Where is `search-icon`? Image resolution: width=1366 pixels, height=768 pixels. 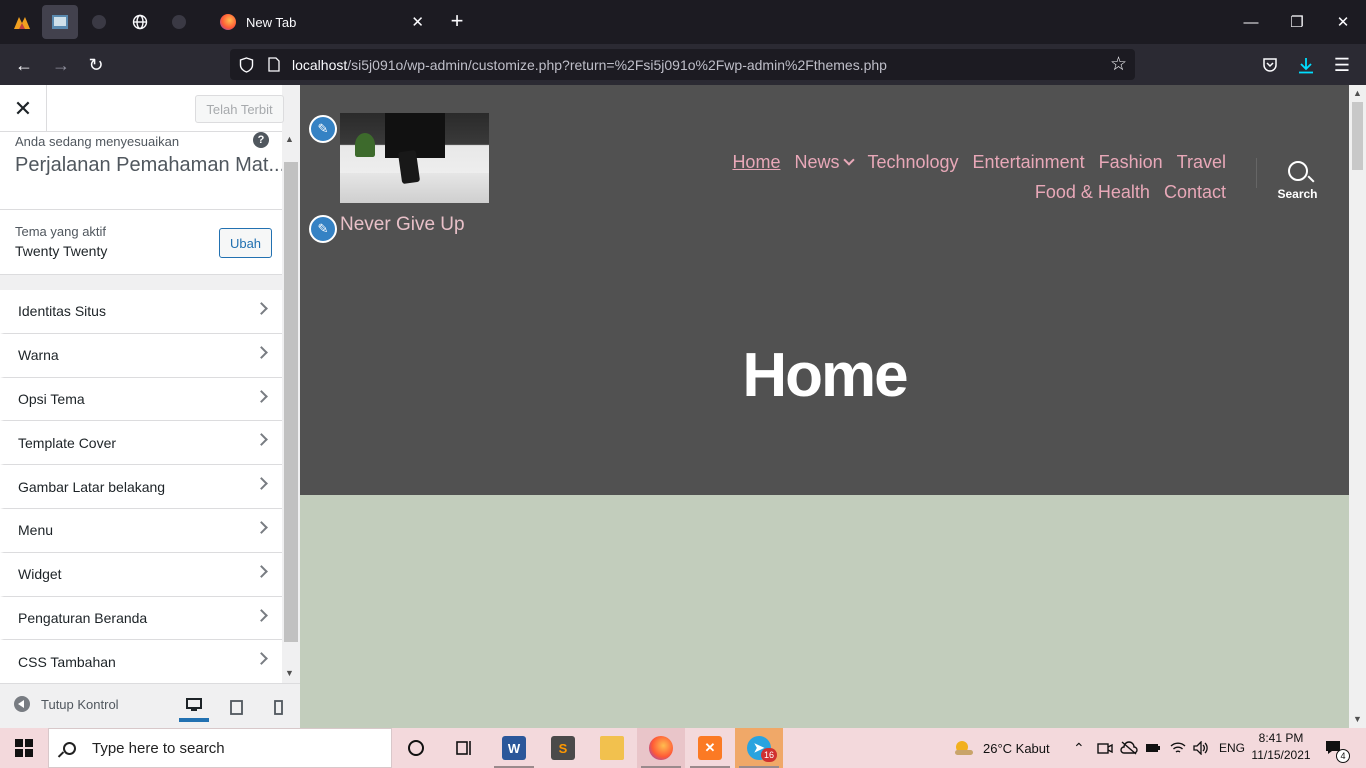
search-icon is located at coordinates (69, 748).